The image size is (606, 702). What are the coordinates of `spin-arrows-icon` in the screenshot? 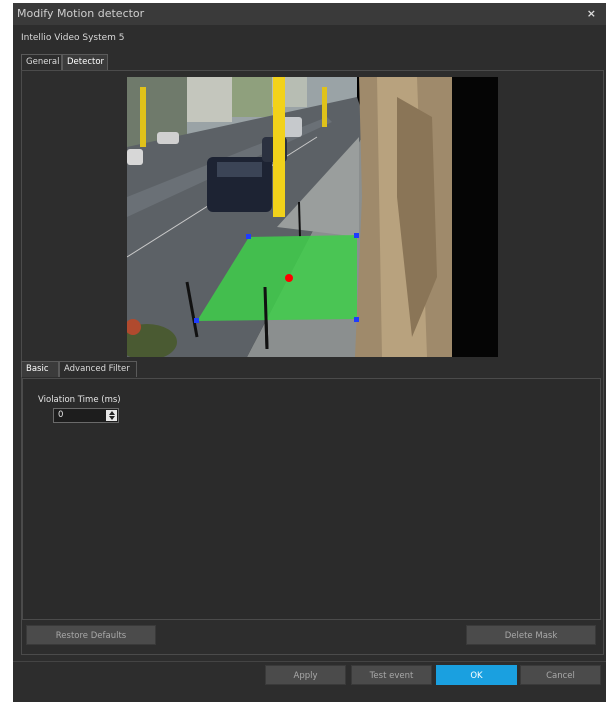 It's located at (111, 415).